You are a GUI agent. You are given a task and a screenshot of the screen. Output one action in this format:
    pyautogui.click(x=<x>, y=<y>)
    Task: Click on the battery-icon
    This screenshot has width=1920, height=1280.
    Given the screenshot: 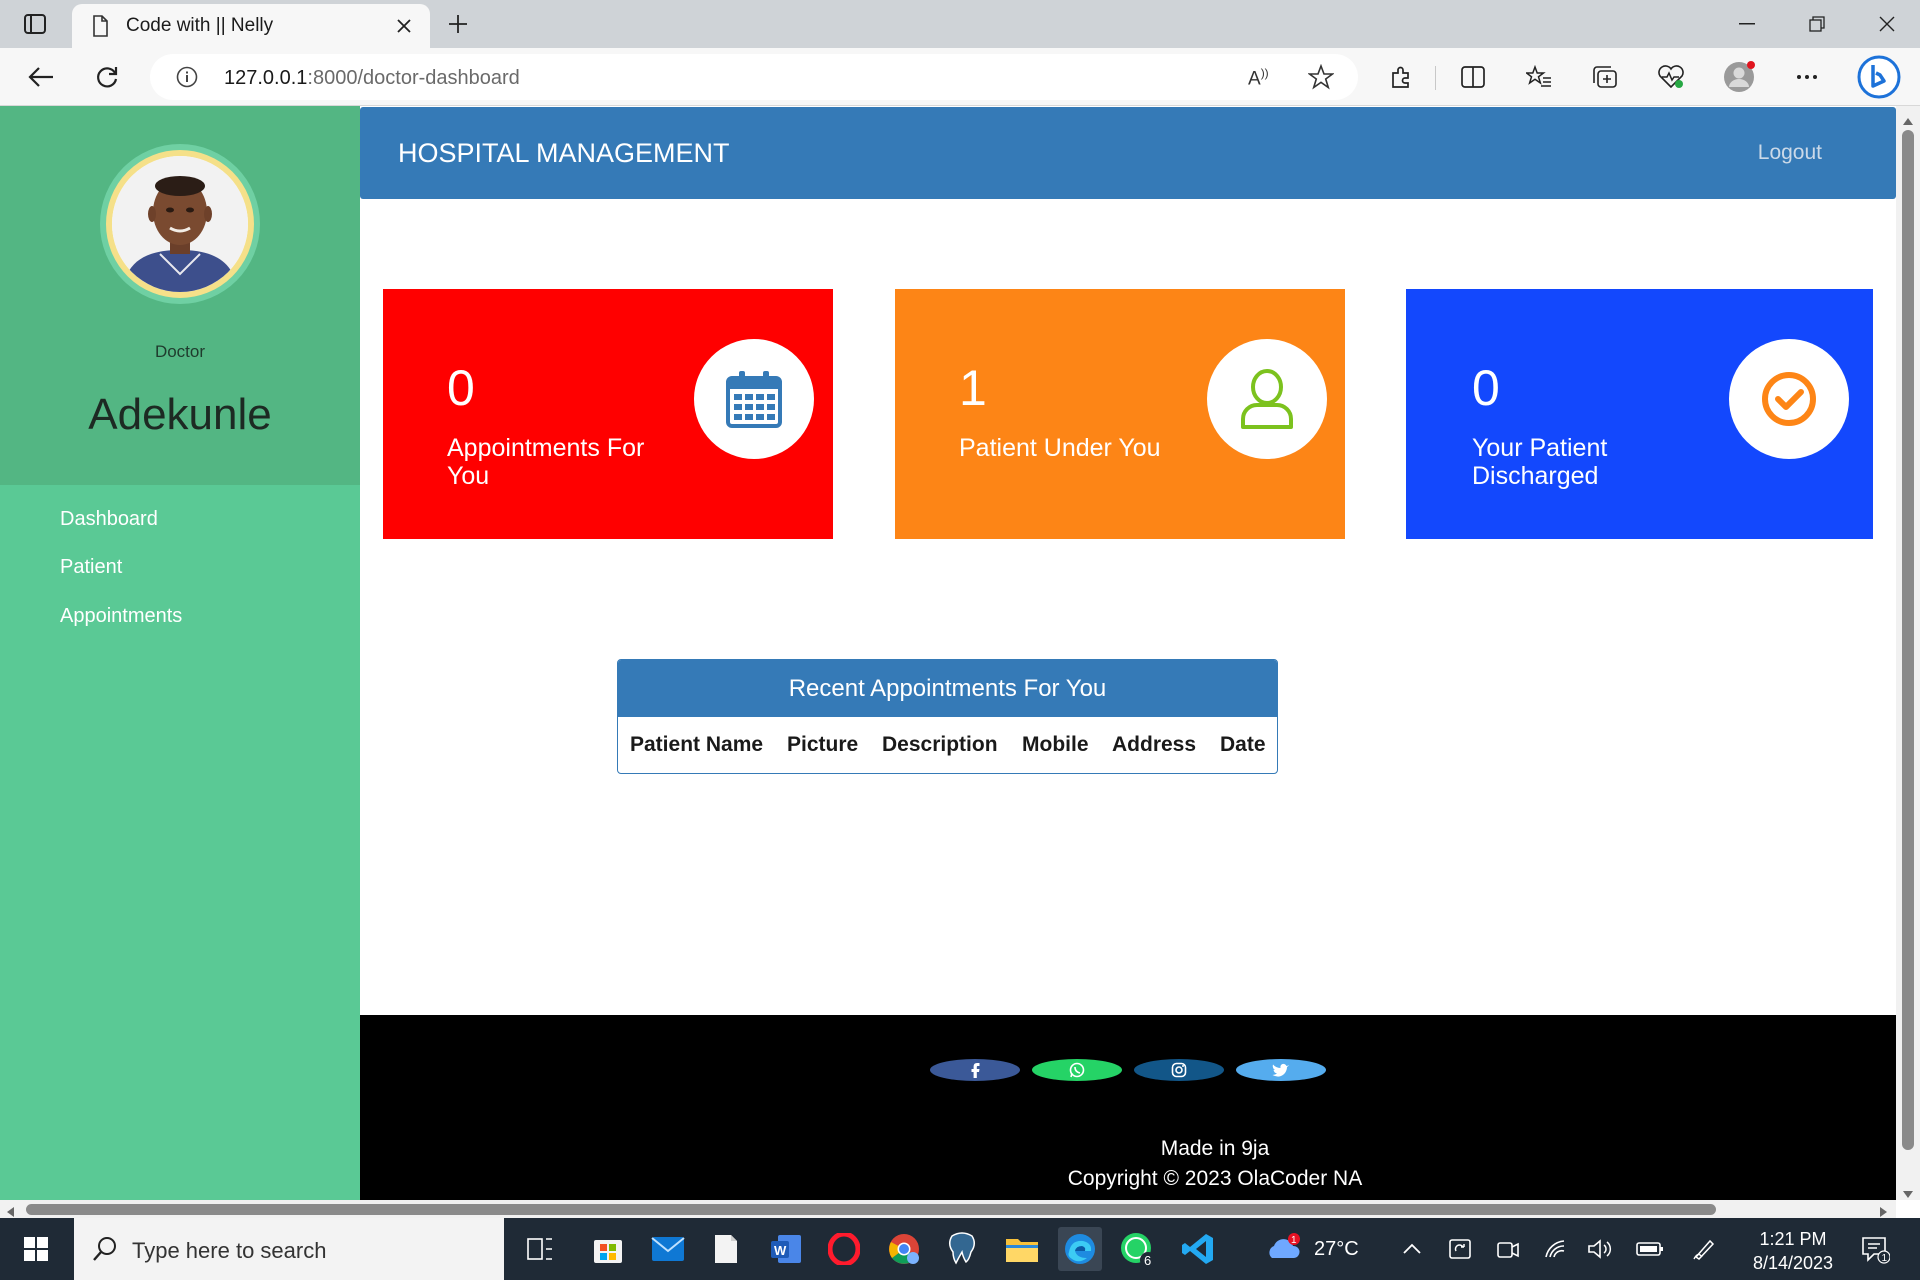 What is the action you would take?
    pyautogui.click(x=1650, y=1249)
    